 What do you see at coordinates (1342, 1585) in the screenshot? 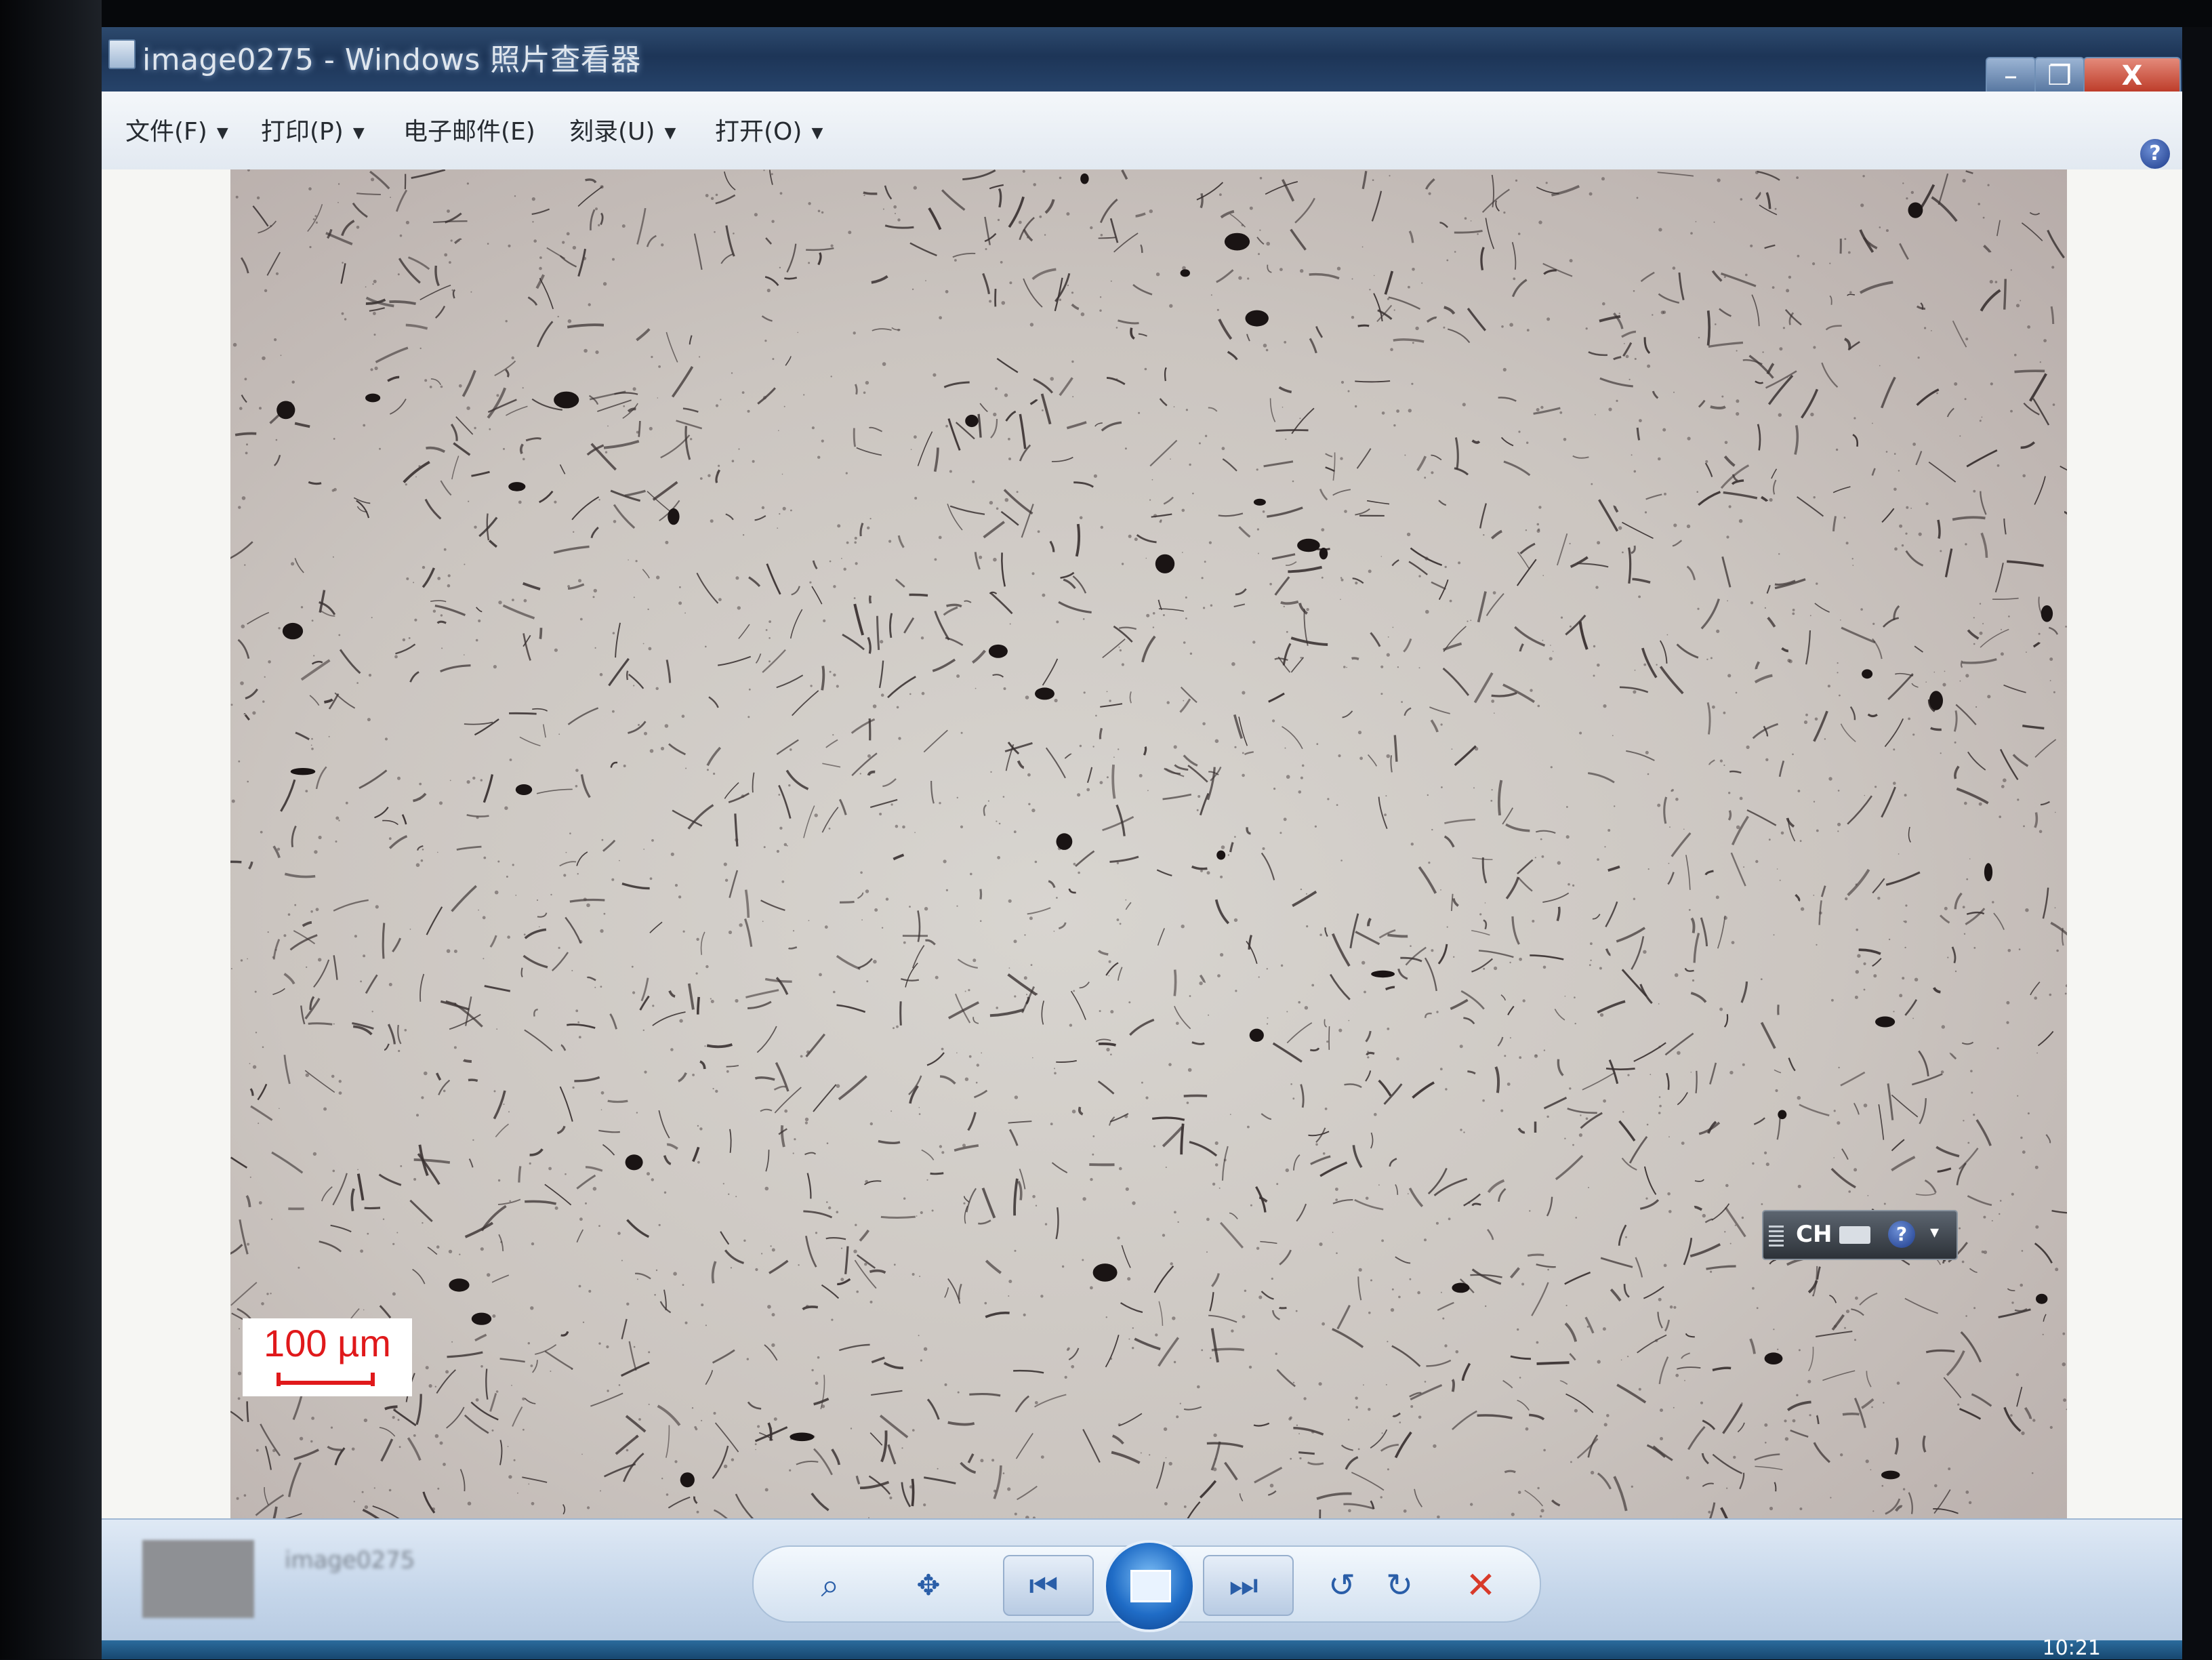
I see `rotate-counterclockwise-icon: ↺` at bounding box center [1342, 1585].